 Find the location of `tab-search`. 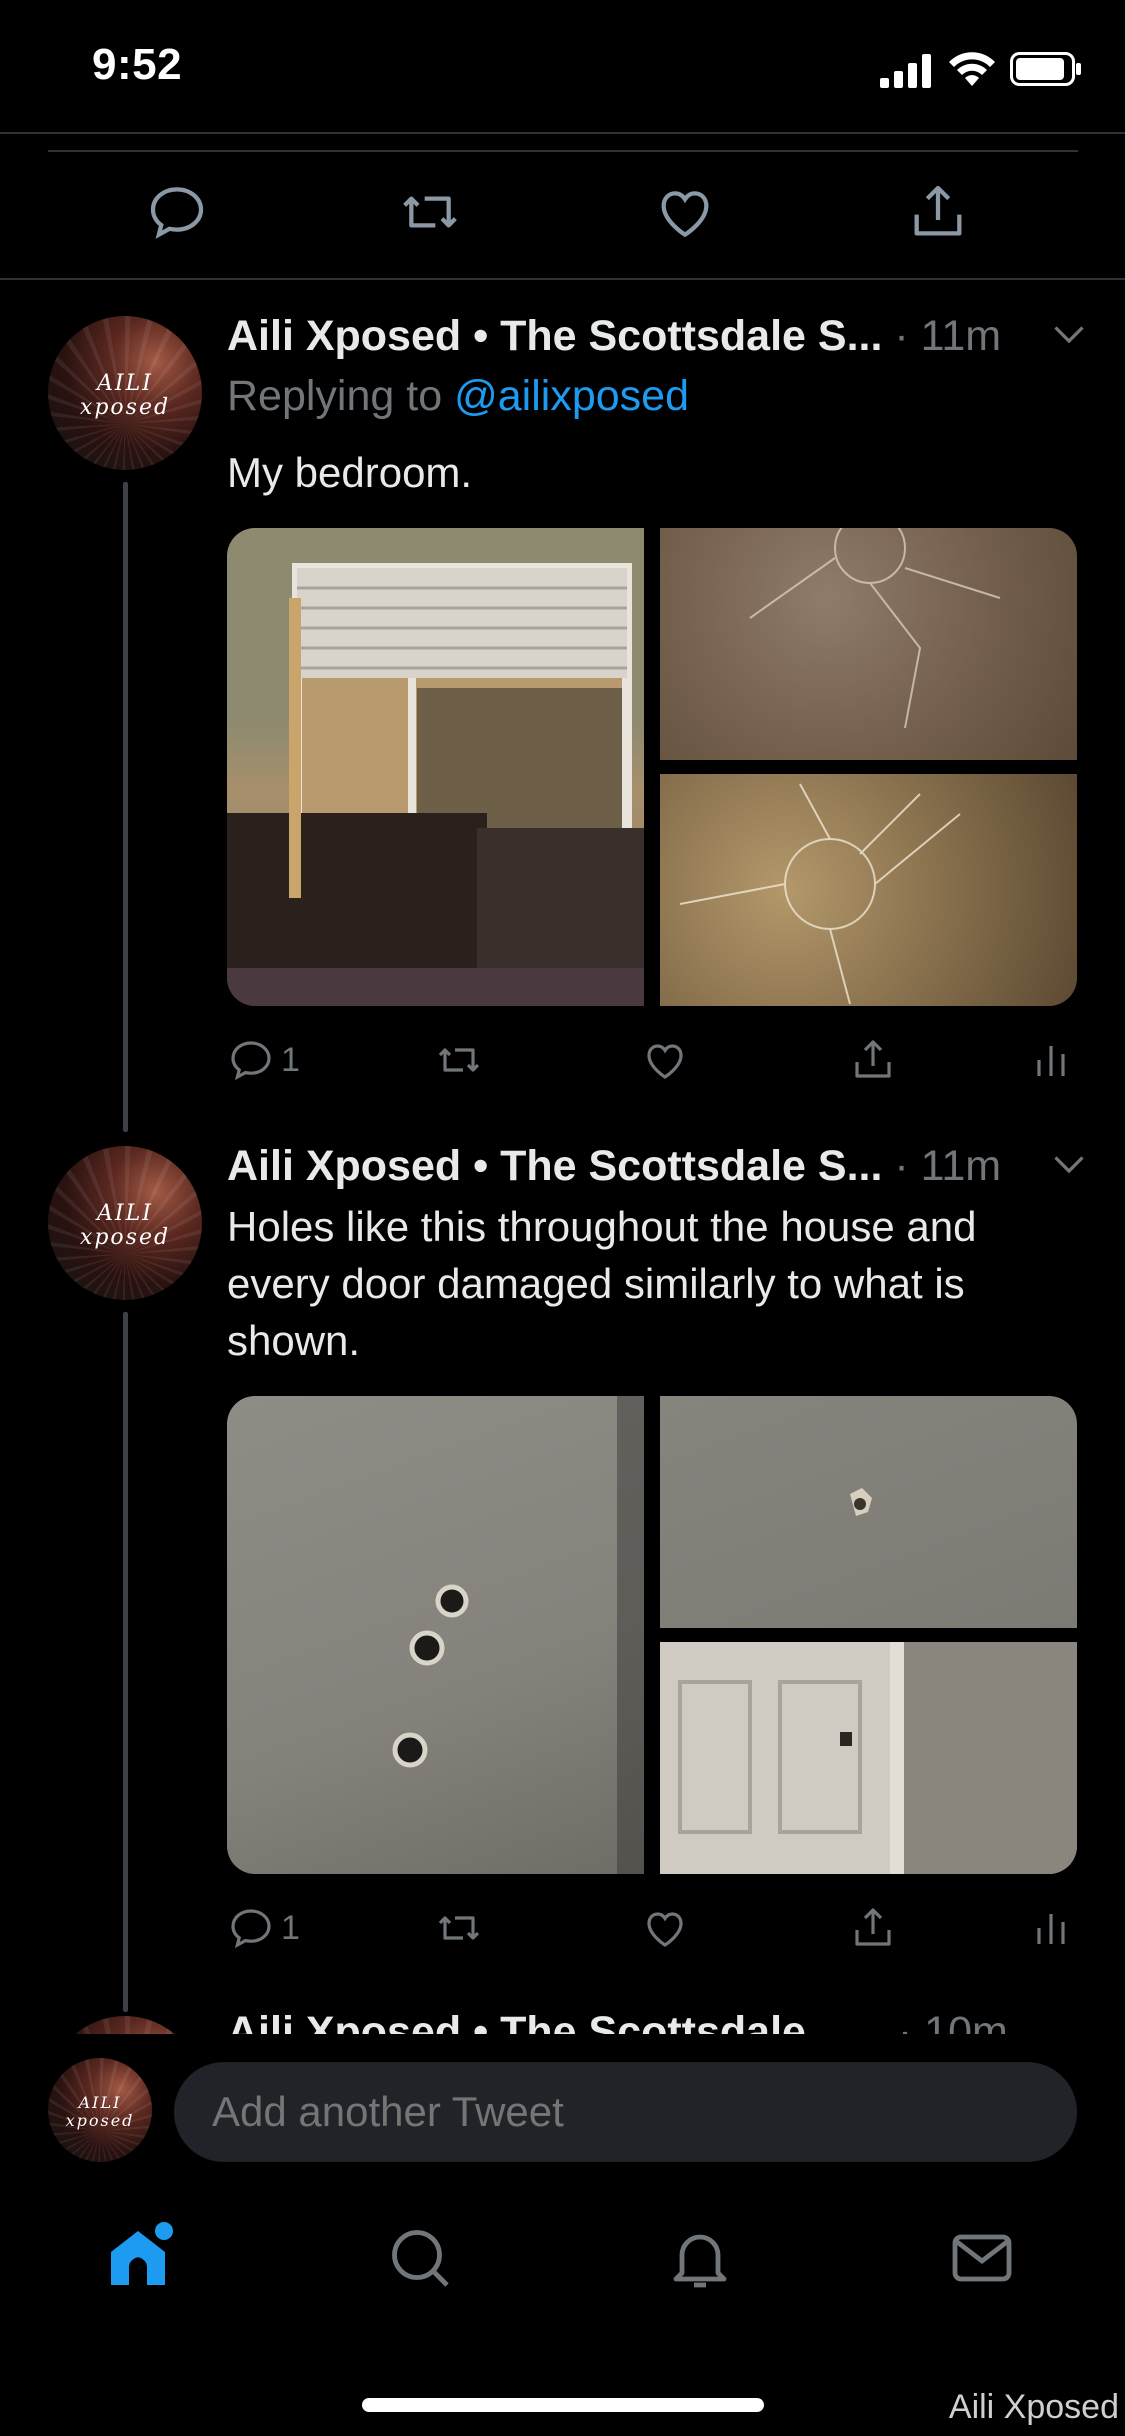

tab-search is located at coordinates (424, 2262).